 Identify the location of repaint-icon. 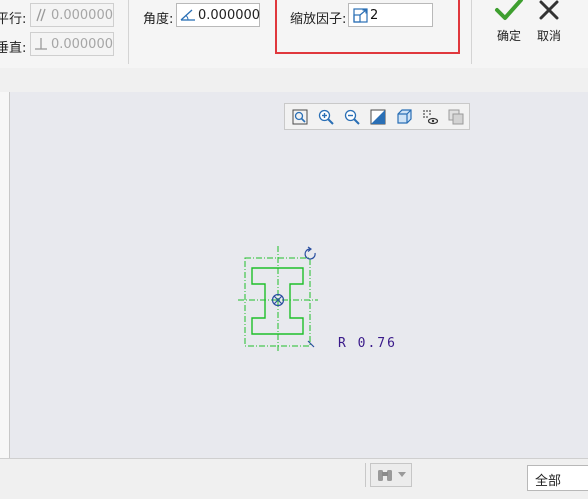
(378, 117).